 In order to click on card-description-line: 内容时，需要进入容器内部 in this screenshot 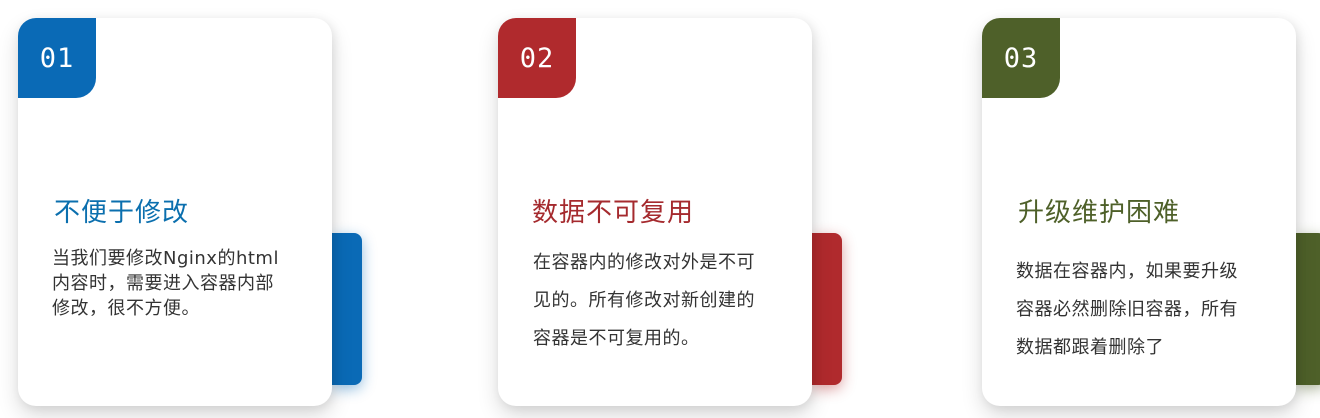, I will do `click(163, 283)`.